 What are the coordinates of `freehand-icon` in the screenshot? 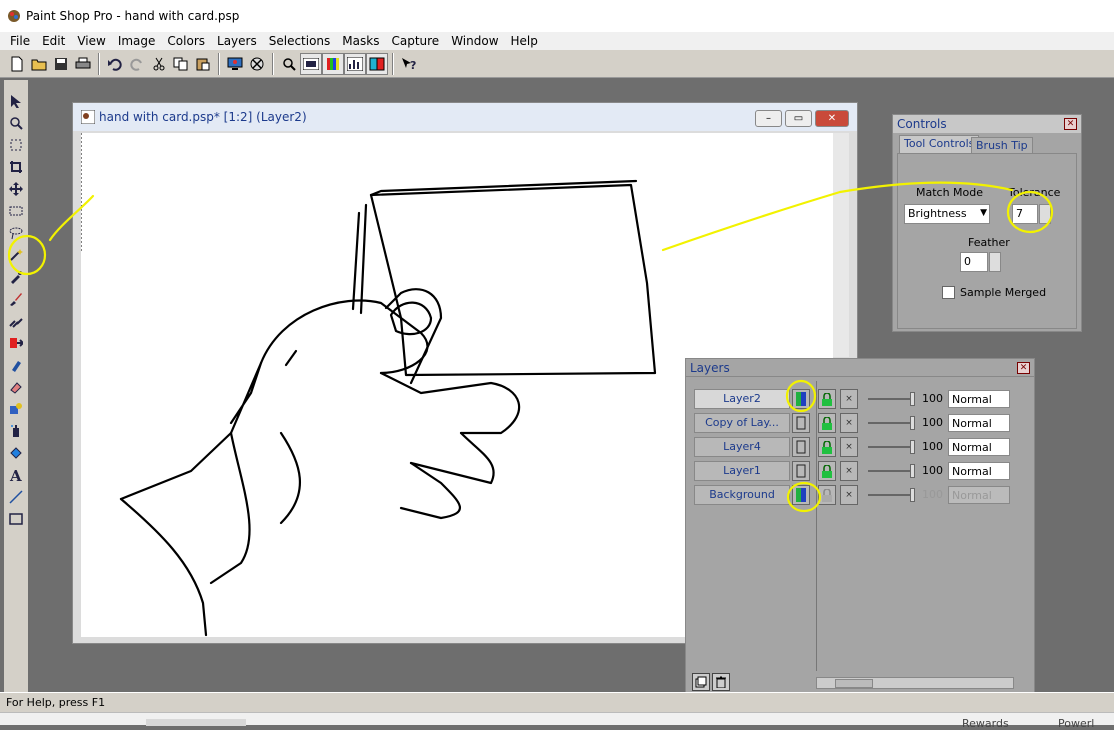 It's located at (16, 233).